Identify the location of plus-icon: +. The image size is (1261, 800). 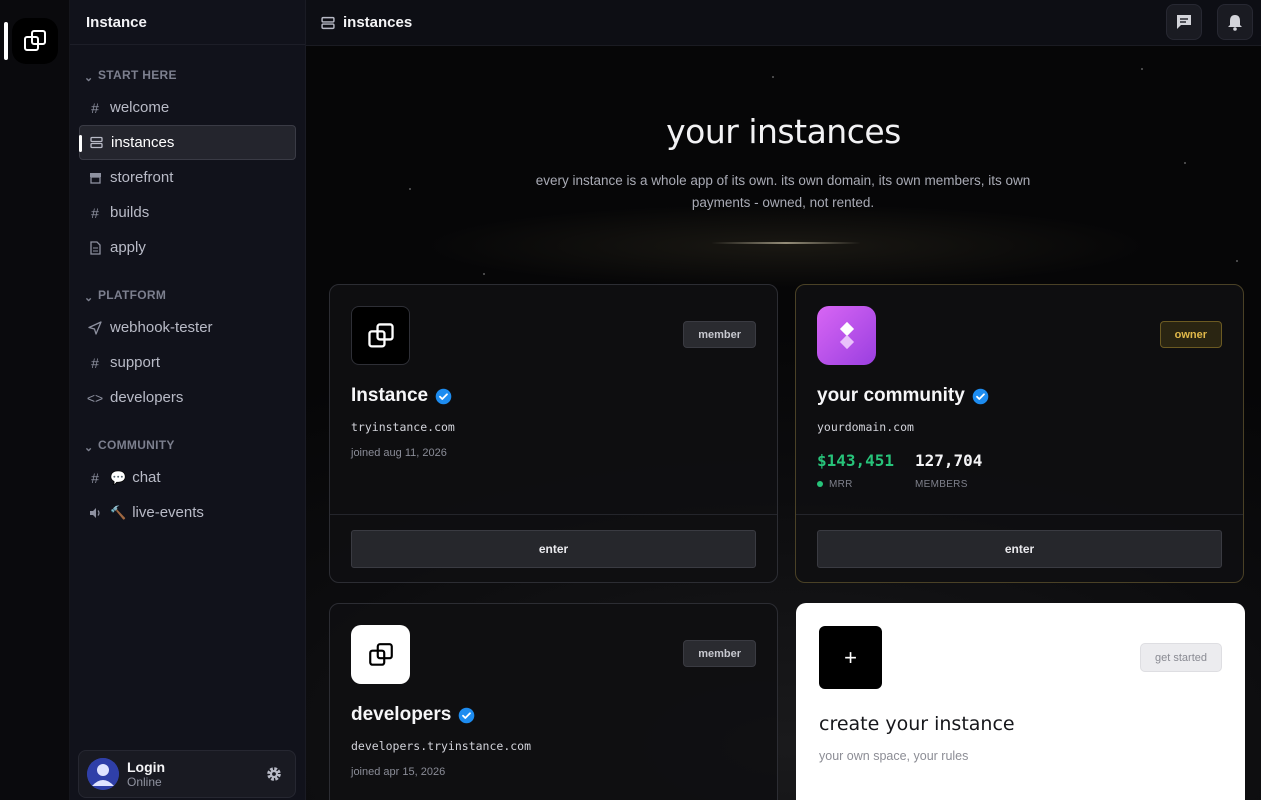
(850, 657).